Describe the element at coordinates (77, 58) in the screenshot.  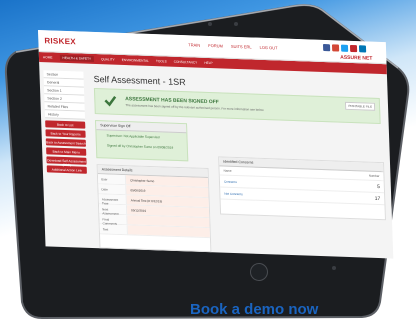
I see `nav-health-safety: HEALTH & SAFETY` at that location.